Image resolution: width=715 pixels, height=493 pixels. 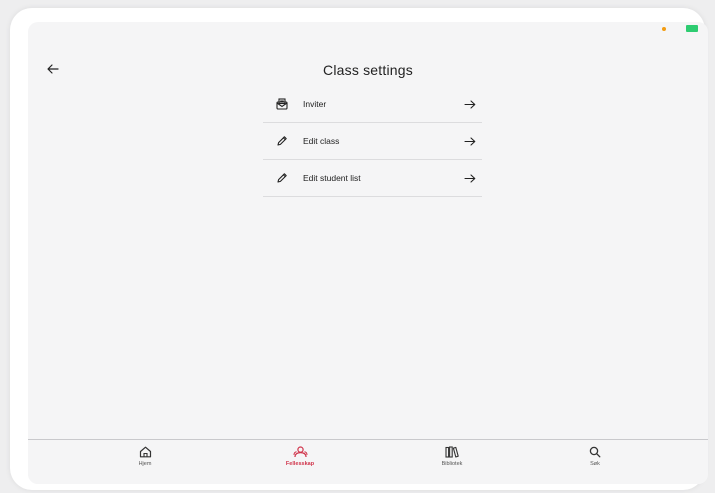 I want to click on settings-row-label: Edit class, so click(x=321, y=141).